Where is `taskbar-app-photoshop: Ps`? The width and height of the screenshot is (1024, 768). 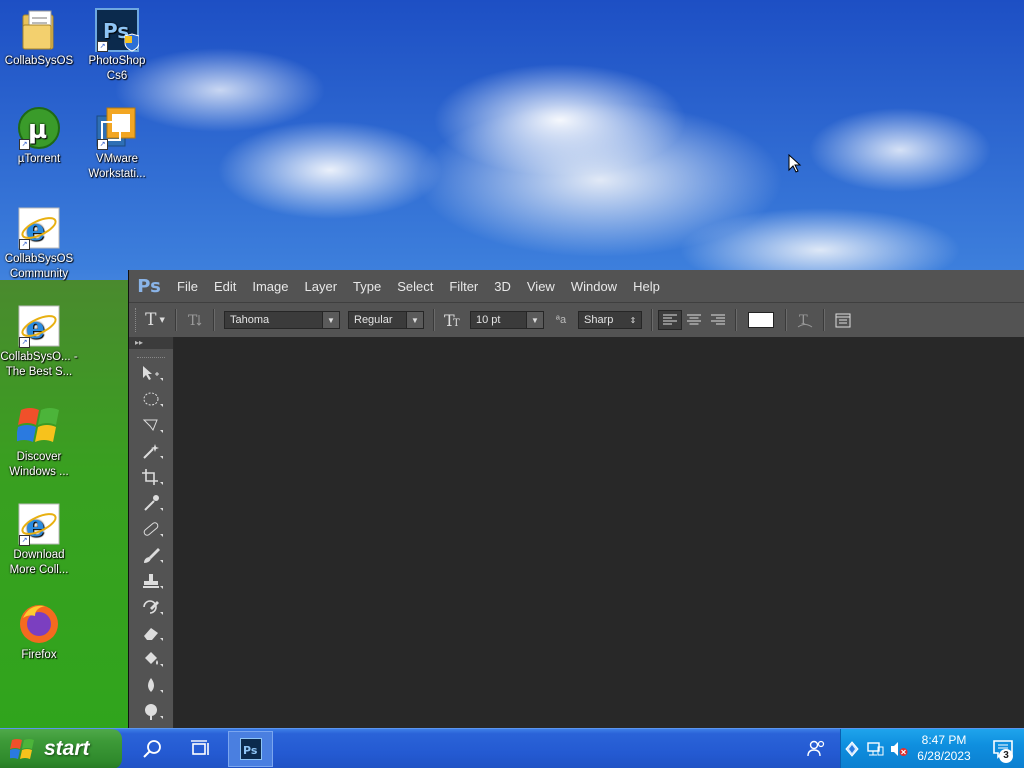 taskbar-app-photoshop: Ps is located at coordinates (250, 749).